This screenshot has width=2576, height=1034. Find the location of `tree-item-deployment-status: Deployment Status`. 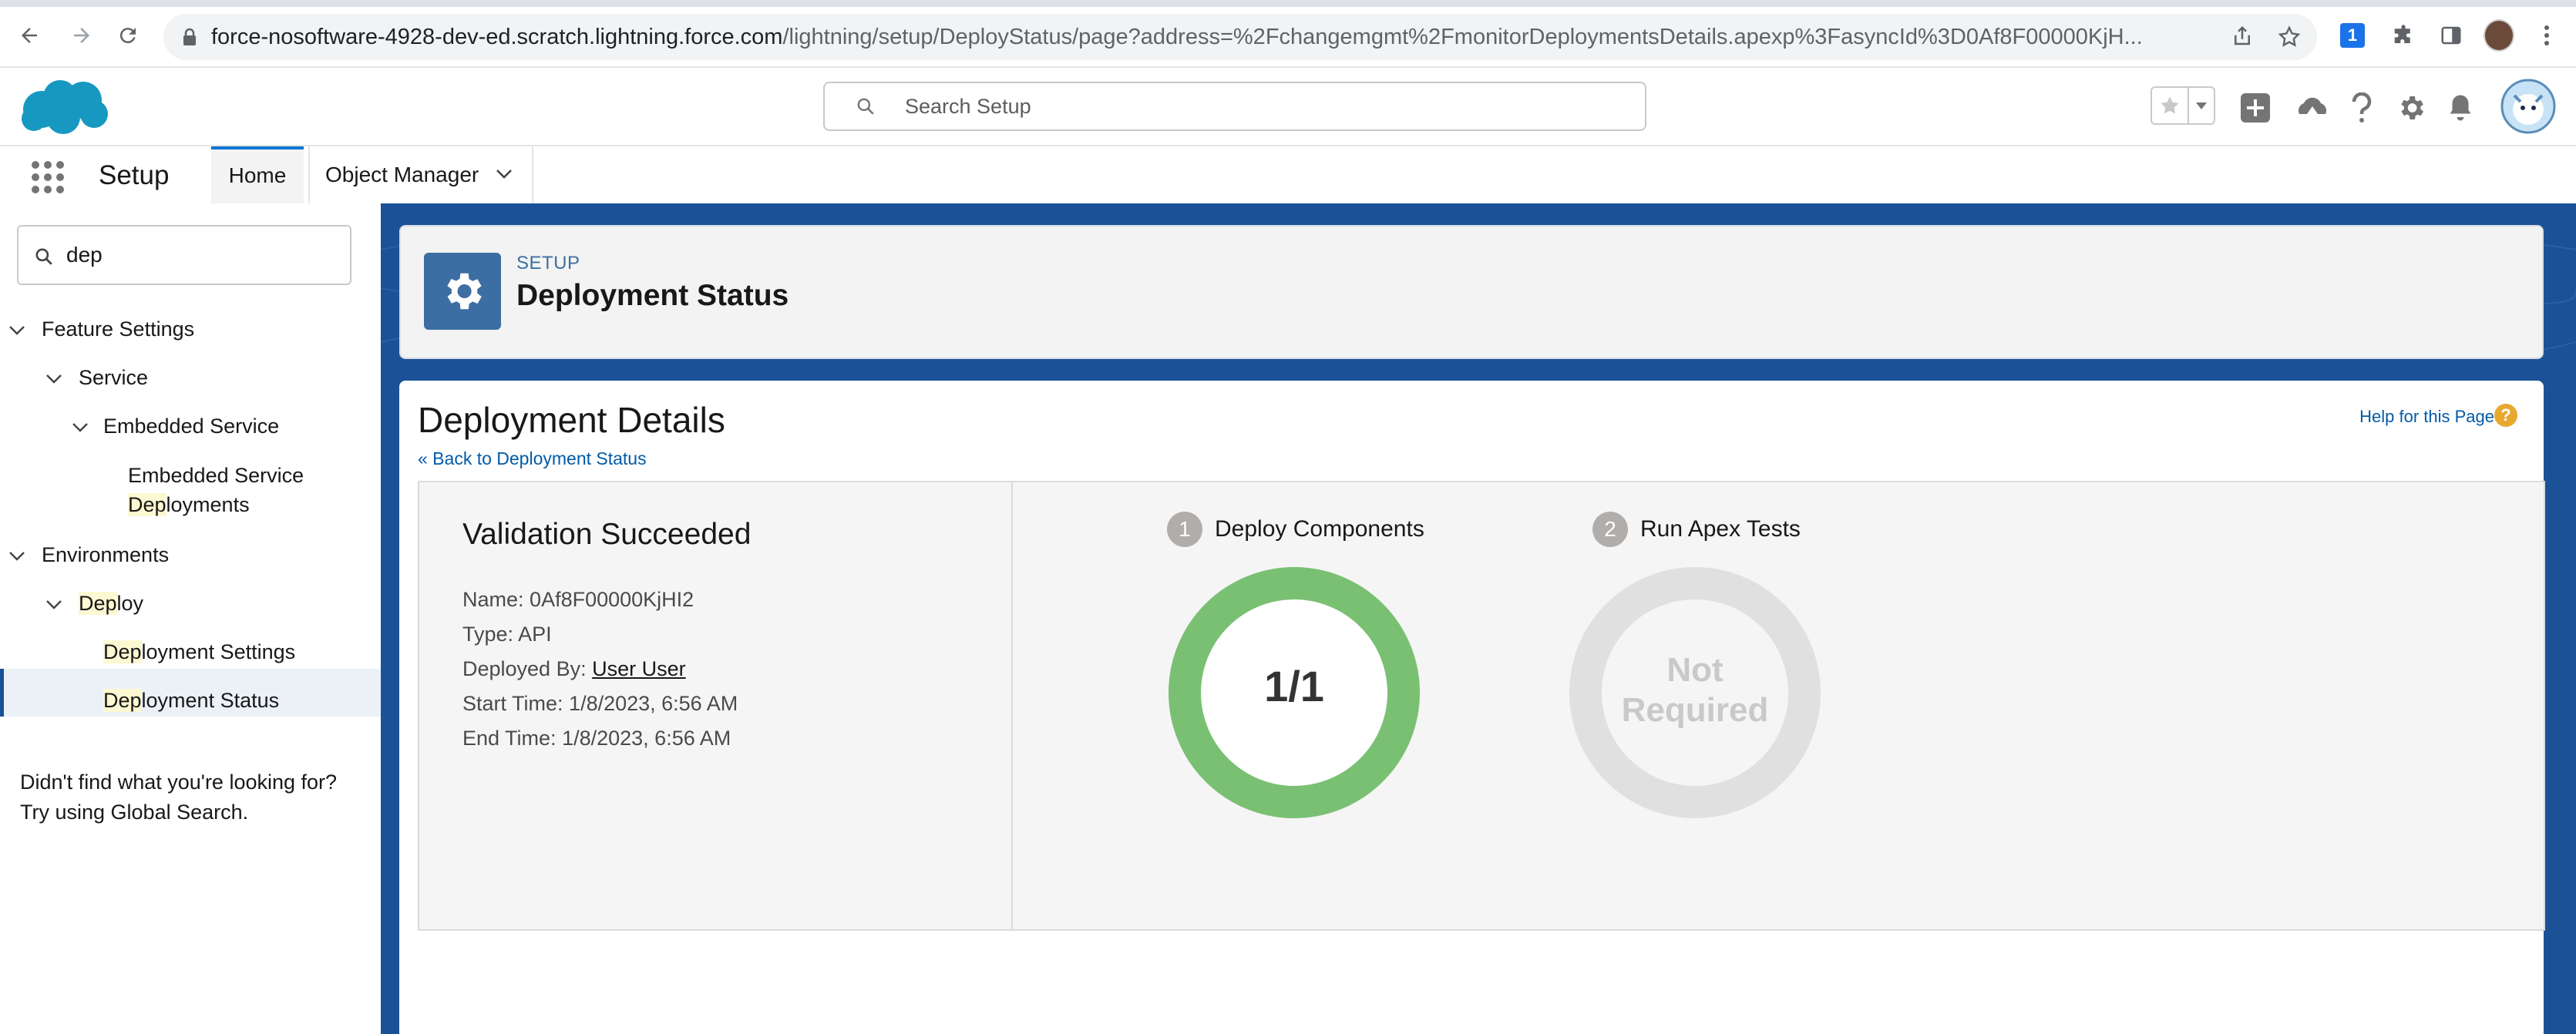

tree-item-deployment-status: Deployment Status is located at coordinates (191, 700).